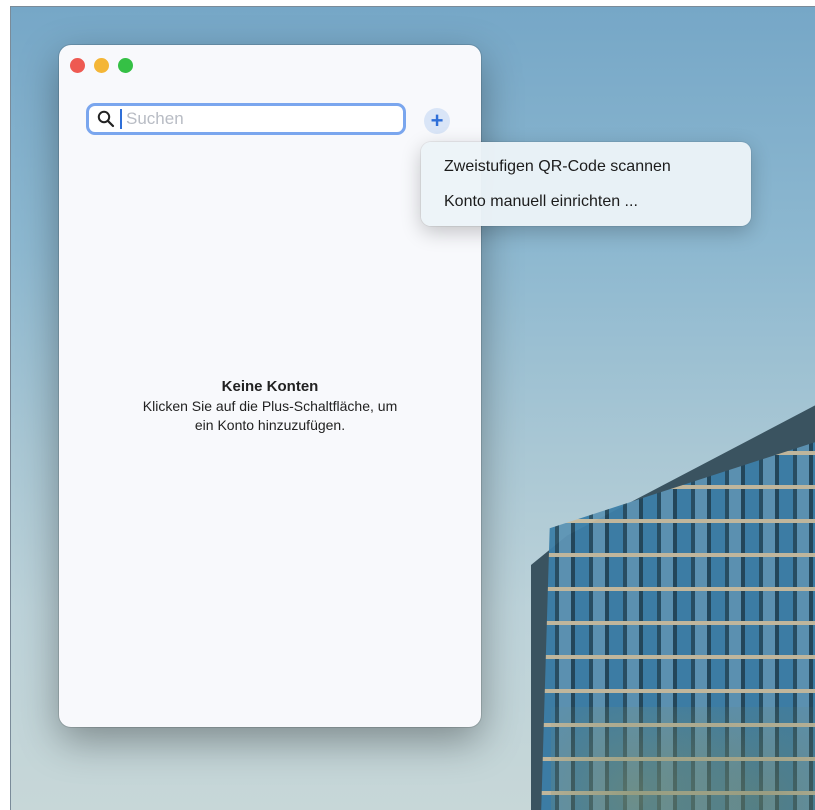 Image resolution: width=815 pixels, height=810 pixels. Describe the element at coordinates (557, 167) in the screenshot. I see `menu-item-scan-qr-code: Zweistufigen QR-Code scannen` at that location.